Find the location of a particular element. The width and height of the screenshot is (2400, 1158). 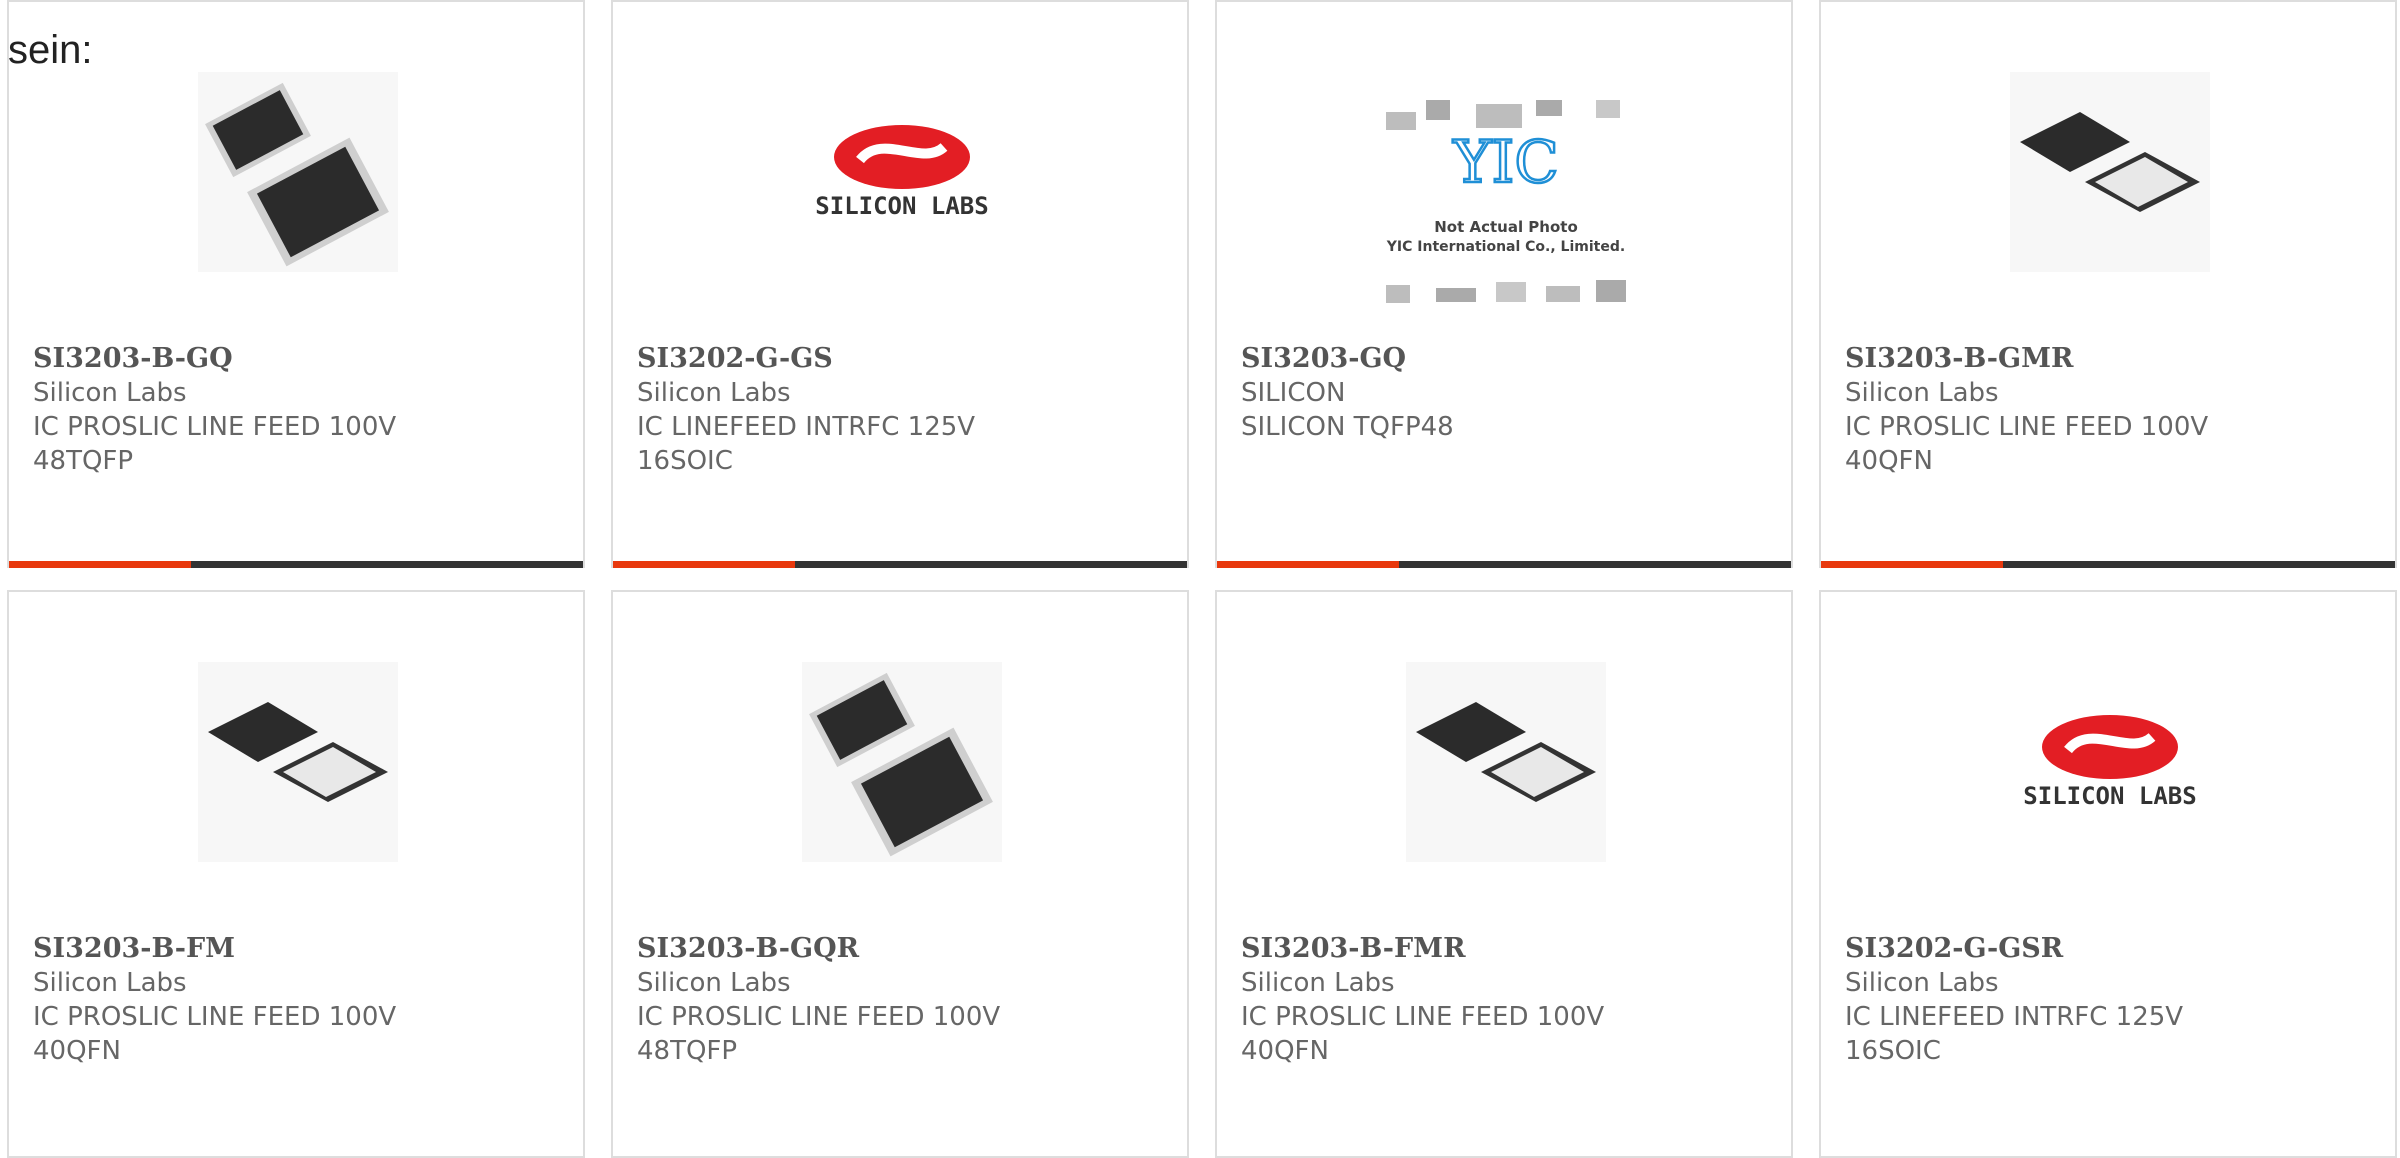

part-number-link: SI3203-GQ is located at coordinates (1441, 359).